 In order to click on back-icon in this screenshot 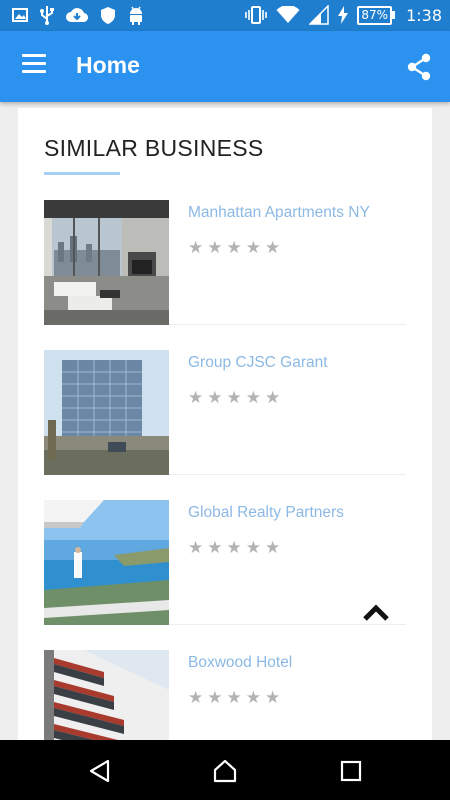, I will do `click(99, 771)`.